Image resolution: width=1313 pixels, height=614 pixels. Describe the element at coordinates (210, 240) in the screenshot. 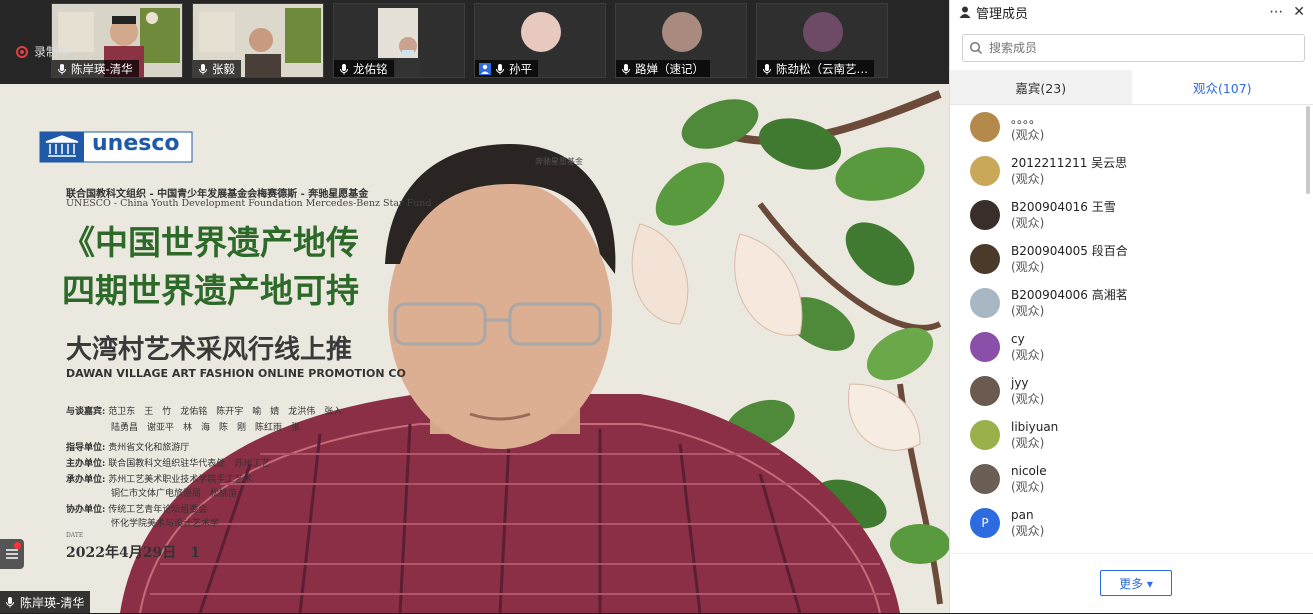

I see `poster-title-line1: 《中国世界遗产地传` at that location.